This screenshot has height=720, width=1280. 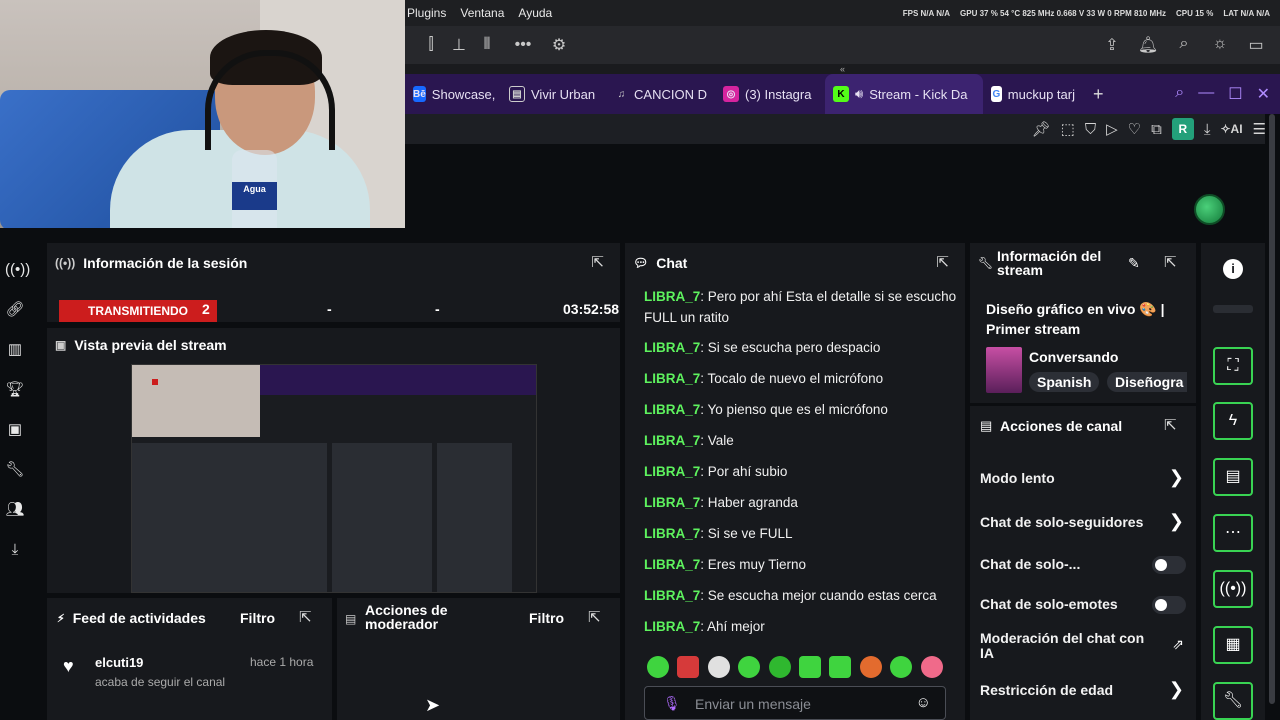 What do you see at coordinates (923, 702) in the screenshot?
I see `emoji-icon: ☺` at bounding box center [923, 702].